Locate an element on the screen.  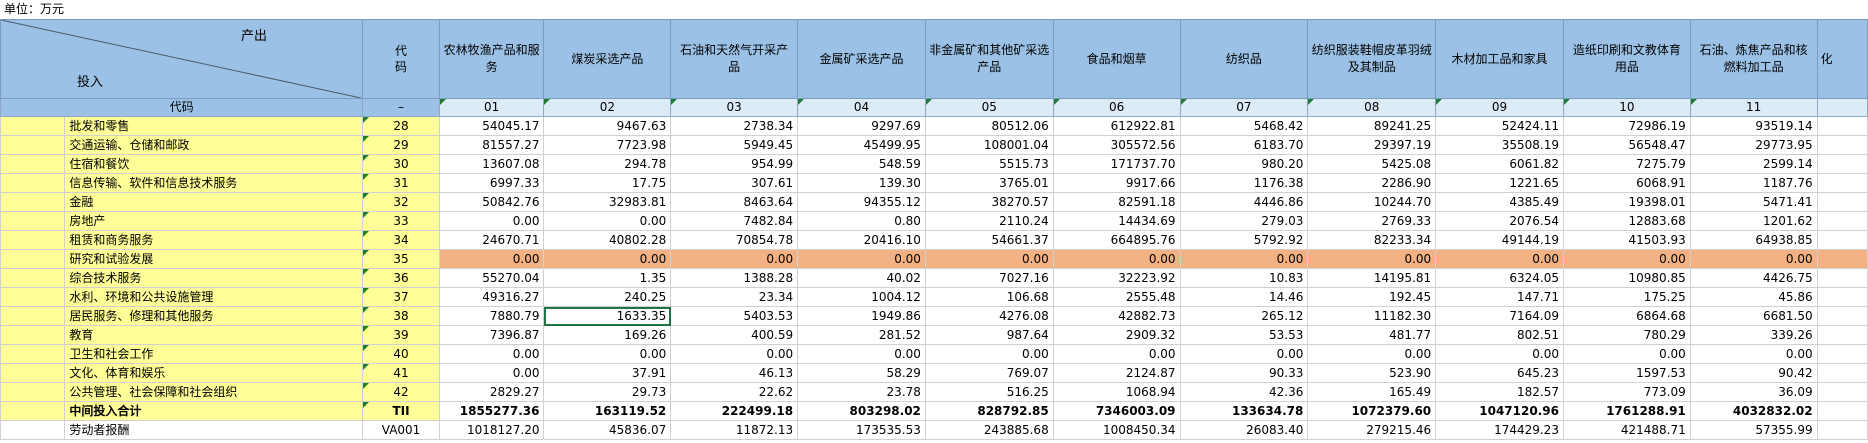
value-cell: 9297.69 is located at coordinates (861, 126).